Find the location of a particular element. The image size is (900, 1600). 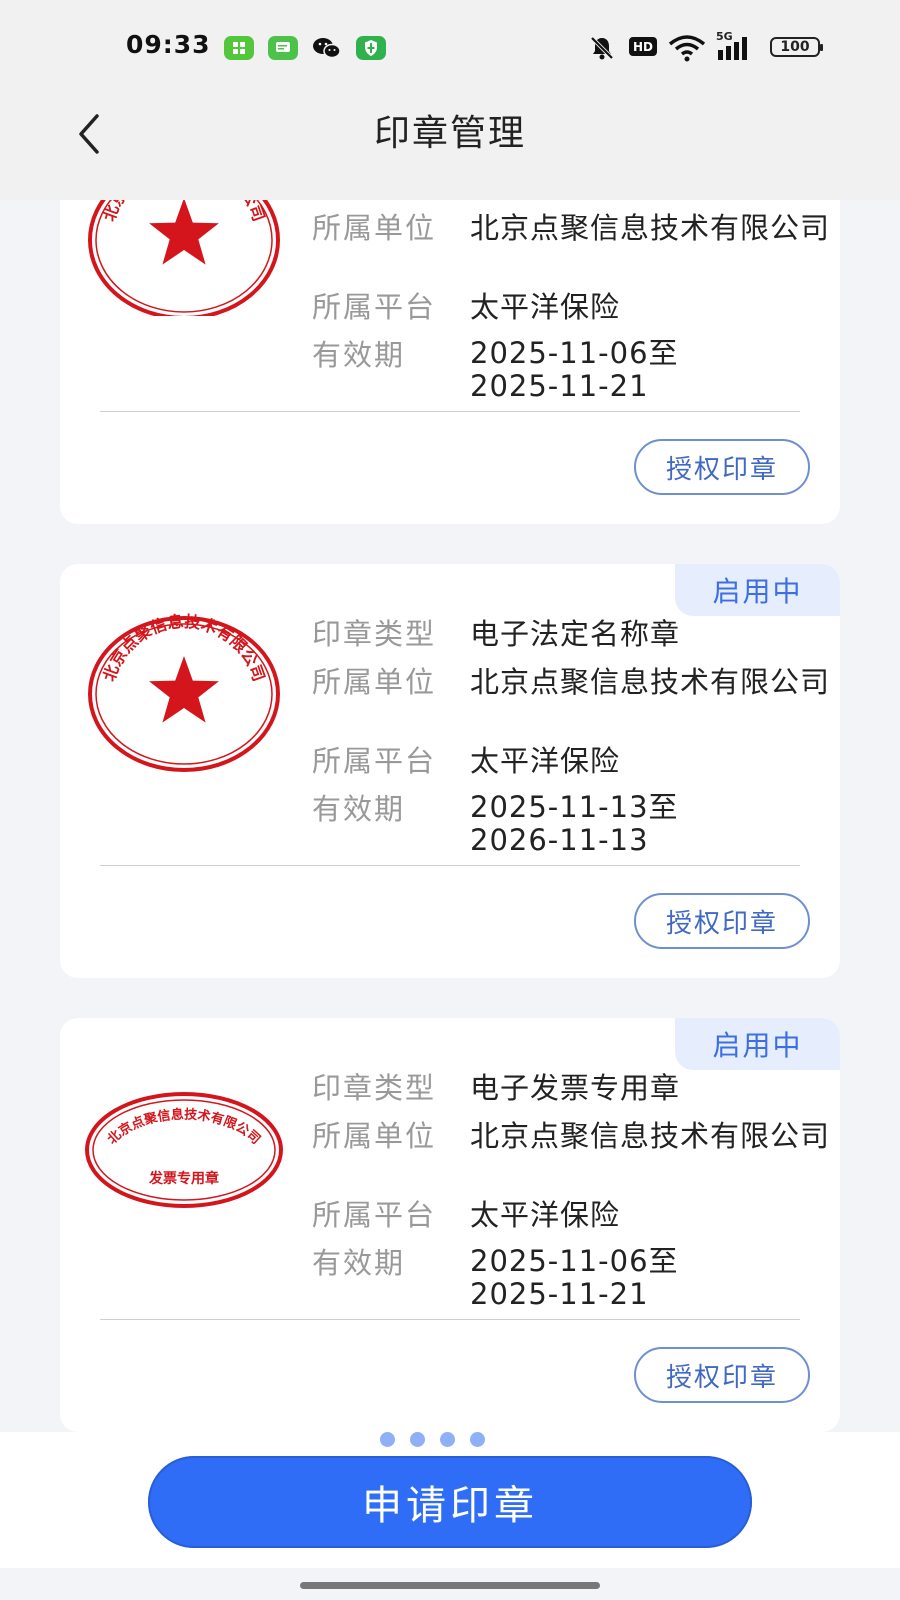

validity-start: 2025-11-13至 is located at coordinates (574, 807).